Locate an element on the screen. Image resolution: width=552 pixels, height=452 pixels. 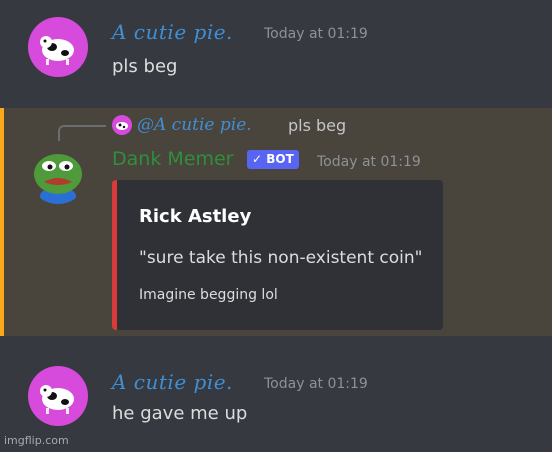
bot-username: Dank Memer is located at coordinates (172, 159).